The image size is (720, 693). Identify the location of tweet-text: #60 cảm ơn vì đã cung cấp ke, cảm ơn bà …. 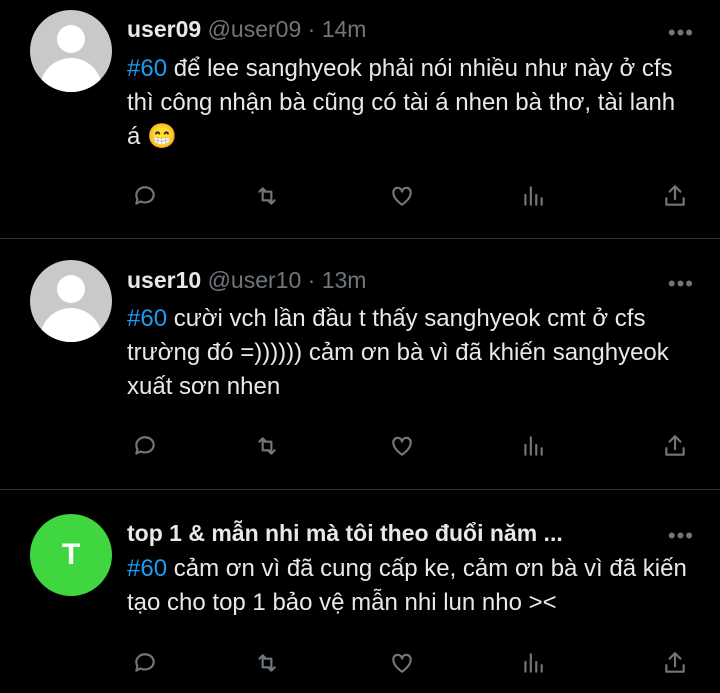
(410, 586).